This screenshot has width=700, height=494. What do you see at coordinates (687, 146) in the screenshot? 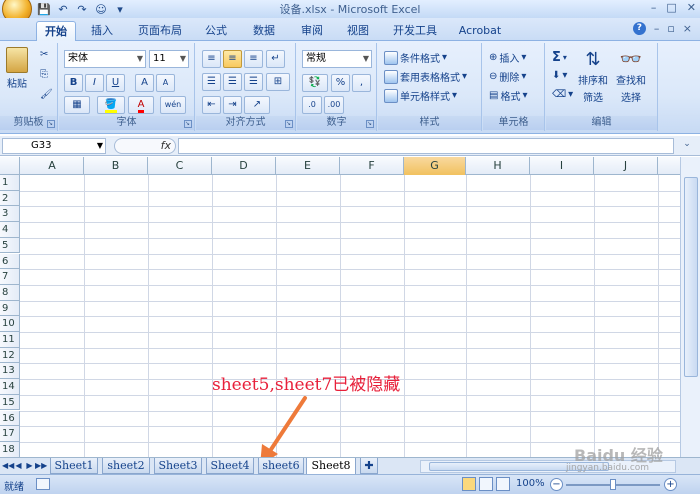
I see `expand-formula-icon: ⌄` at bounding box center [687, 146].